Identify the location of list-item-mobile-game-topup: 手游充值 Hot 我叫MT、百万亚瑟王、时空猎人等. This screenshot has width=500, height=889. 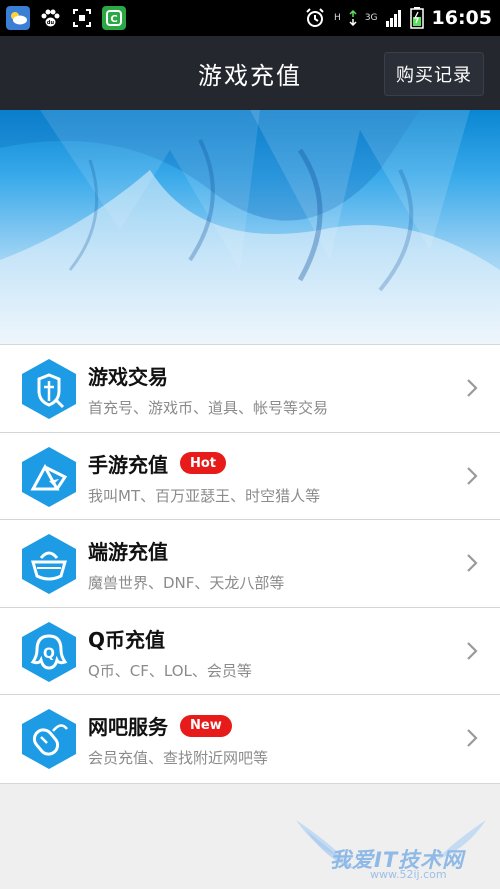
(250, 477).